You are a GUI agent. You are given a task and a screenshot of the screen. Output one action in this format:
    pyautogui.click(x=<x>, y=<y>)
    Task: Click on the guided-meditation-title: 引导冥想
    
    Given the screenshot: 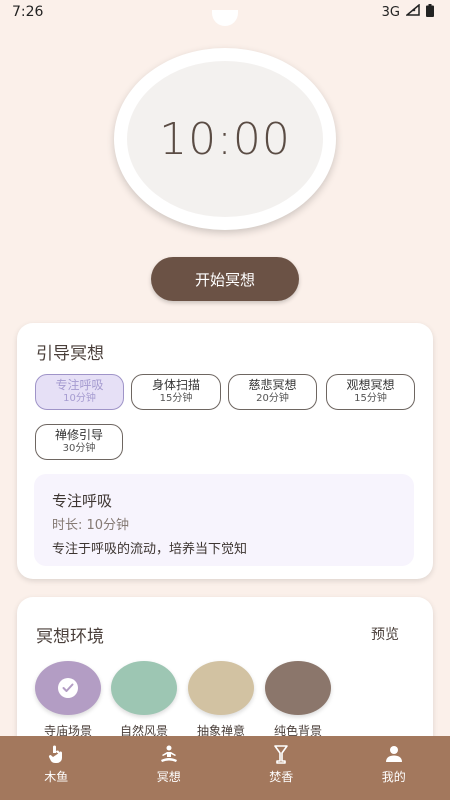 What is the action you would take?
    pyautogui.click(x=70, y=354)
    